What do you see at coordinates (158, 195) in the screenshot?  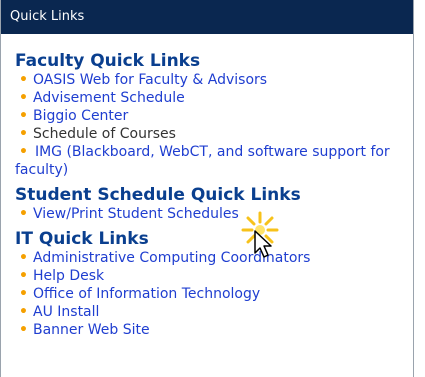 I see `section-title-student-schedule: Student Schedule Quick Links` at bounding box center [158, 195].